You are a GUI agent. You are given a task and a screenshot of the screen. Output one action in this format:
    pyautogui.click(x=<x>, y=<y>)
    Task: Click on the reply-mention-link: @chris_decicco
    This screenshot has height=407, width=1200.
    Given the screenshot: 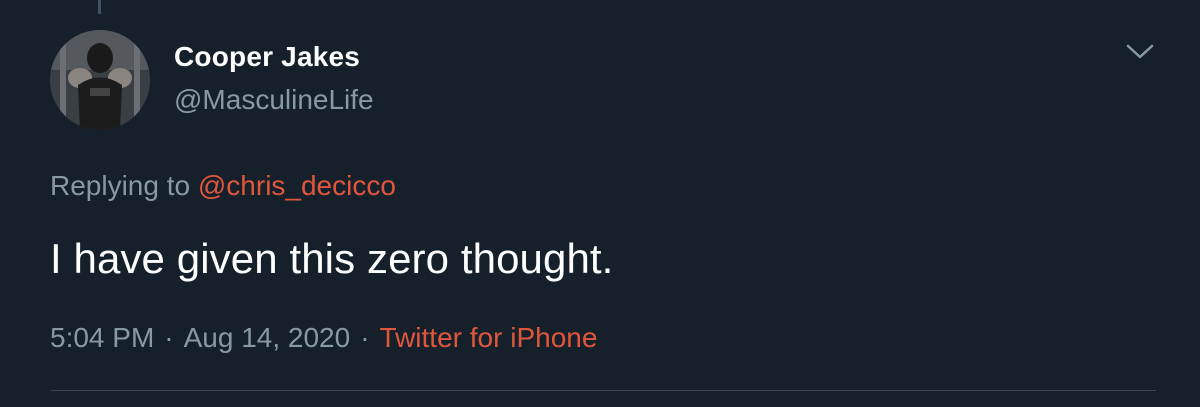 What is the action you would take?
    pyautogui.click(x=297, y=185)
    